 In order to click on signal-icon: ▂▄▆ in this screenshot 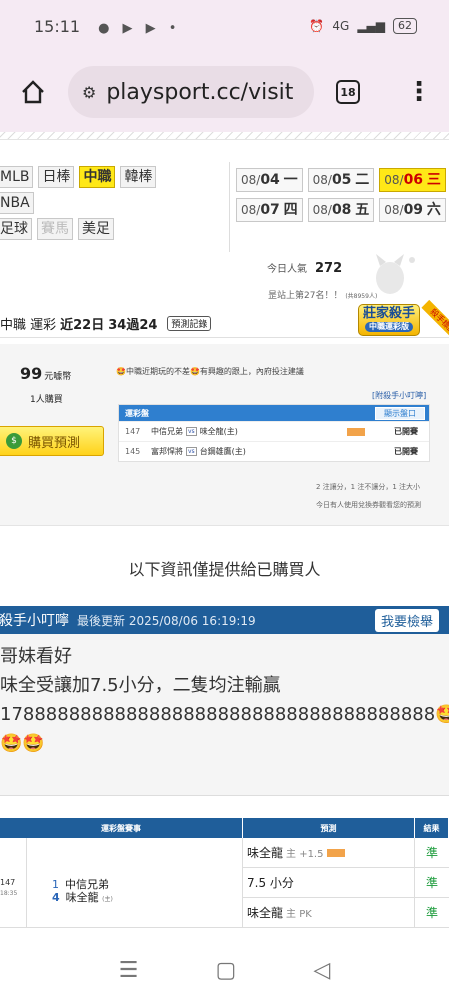, I will do `click(371, 26)`.